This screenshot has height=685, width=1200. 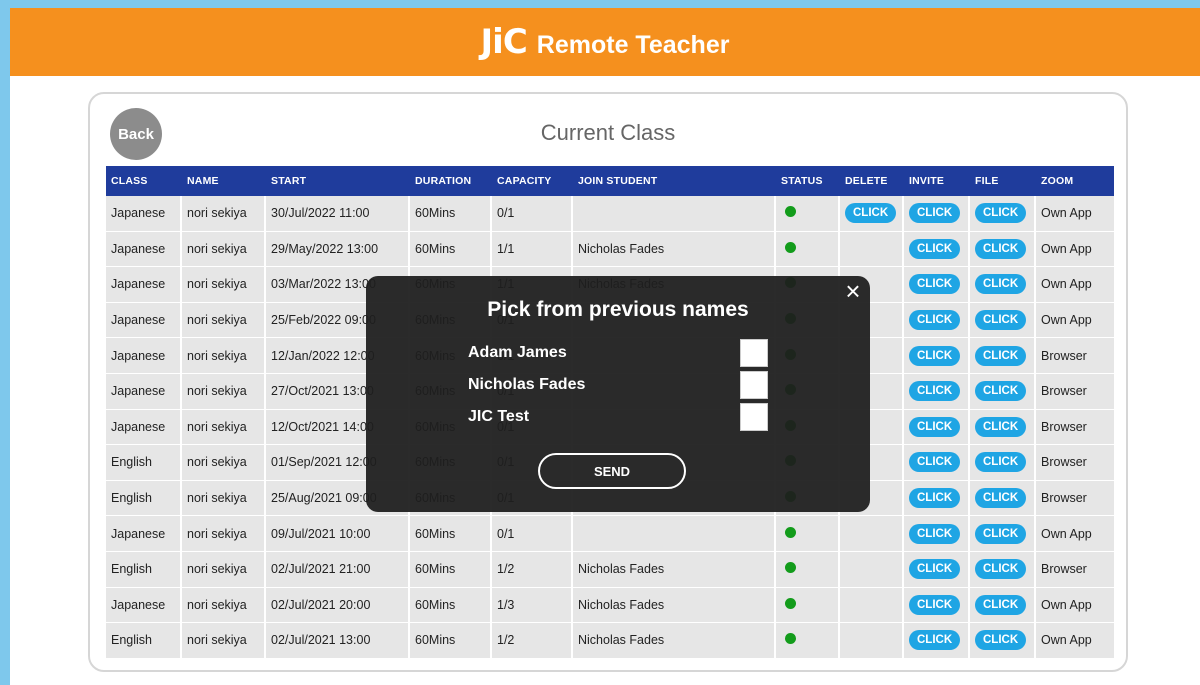 What do you see at coordinates (618, 385) in the screenshot?
I see `name-option: Nicholas Fades` at bounding box center [618, 385].